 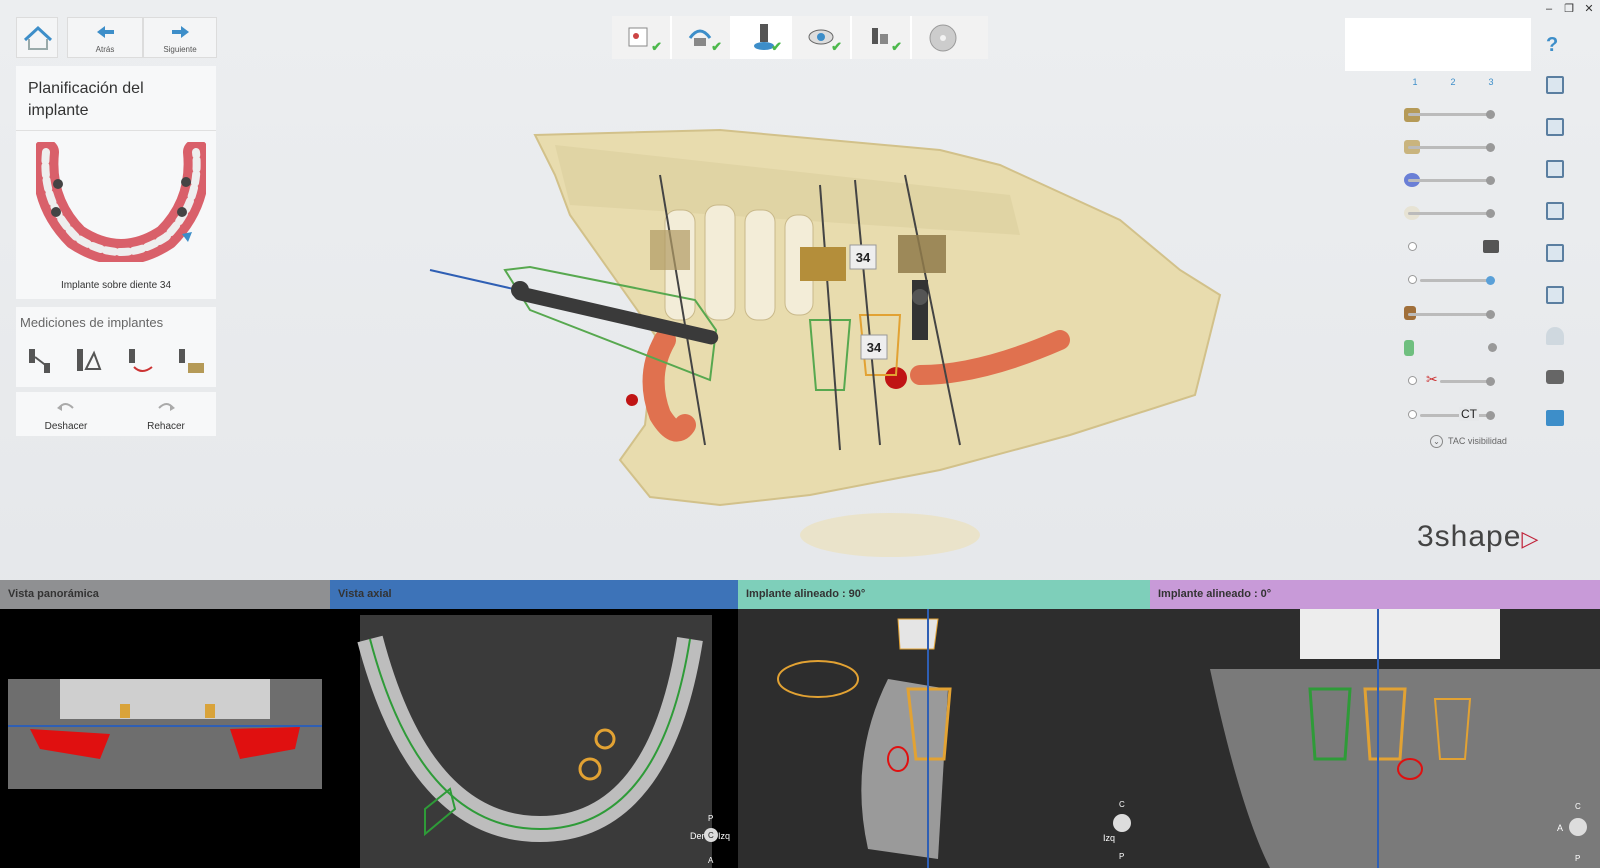 What do you see at coordinates (1451, 180) in the screenshot?
I see `soft-tissue-slider` at bounding box center [1451, 180].